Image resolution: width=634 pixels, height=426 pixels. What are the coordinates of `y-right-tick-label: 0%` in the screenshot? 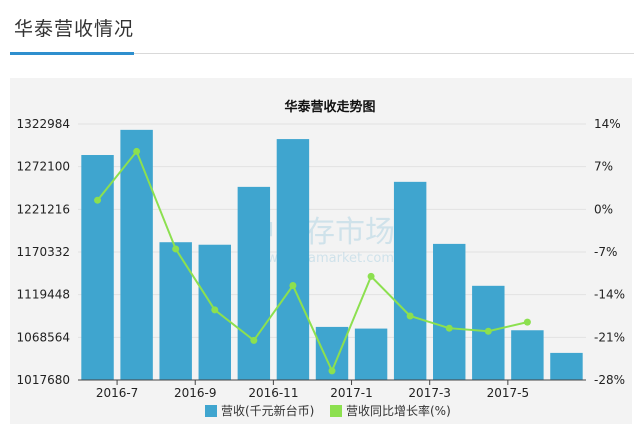 It's located at (603, 209).